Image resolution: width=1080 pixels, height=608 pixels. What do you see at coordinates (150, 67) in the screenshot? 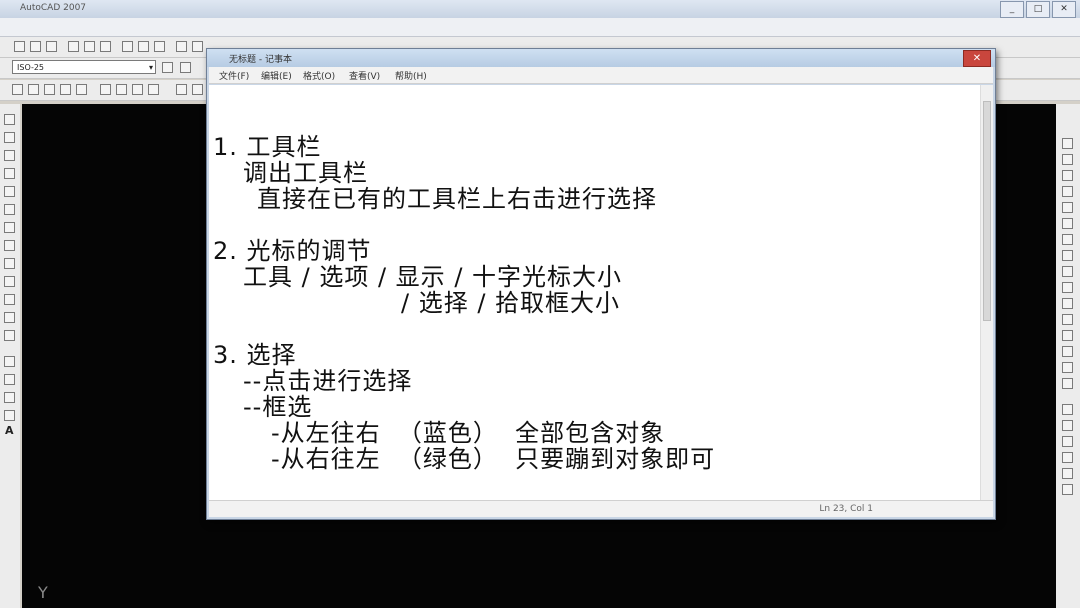
I see `chevron-down-icon: ▾` at bounding box center [150, 67].